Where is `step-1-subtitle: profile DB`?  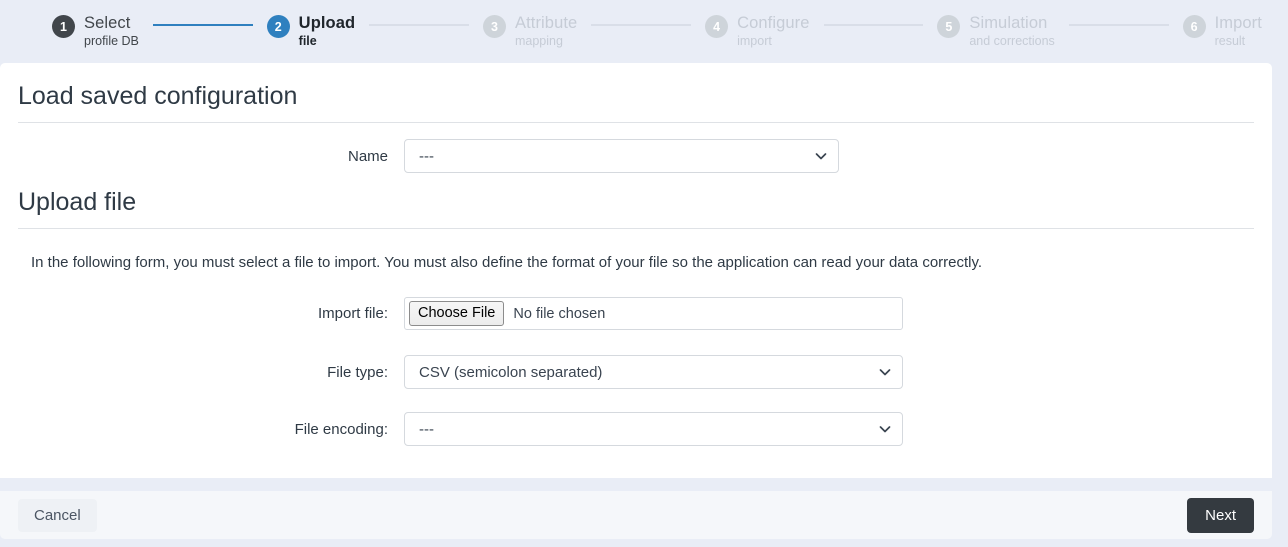 step-1-subtitle: profile DB is located at coordinates (111, 41).